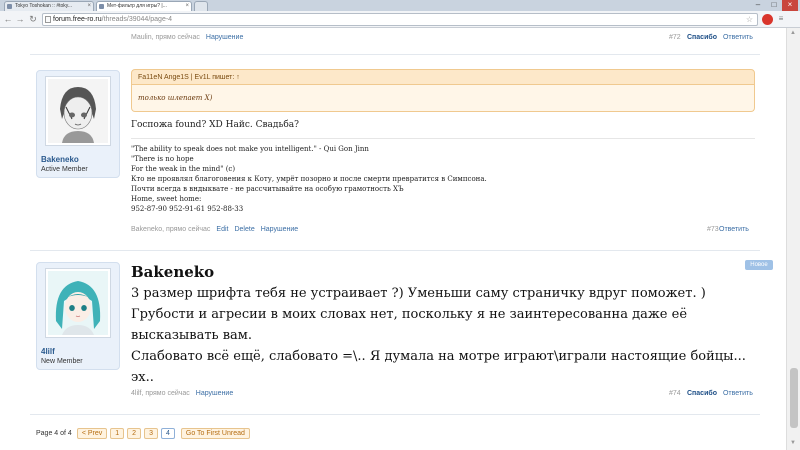 The image size is (800, 450). Describe the element at coordinates (170, 229) in the screenshot. I see `post-author-time: Bakeneko, прямо сейчас` at that location.